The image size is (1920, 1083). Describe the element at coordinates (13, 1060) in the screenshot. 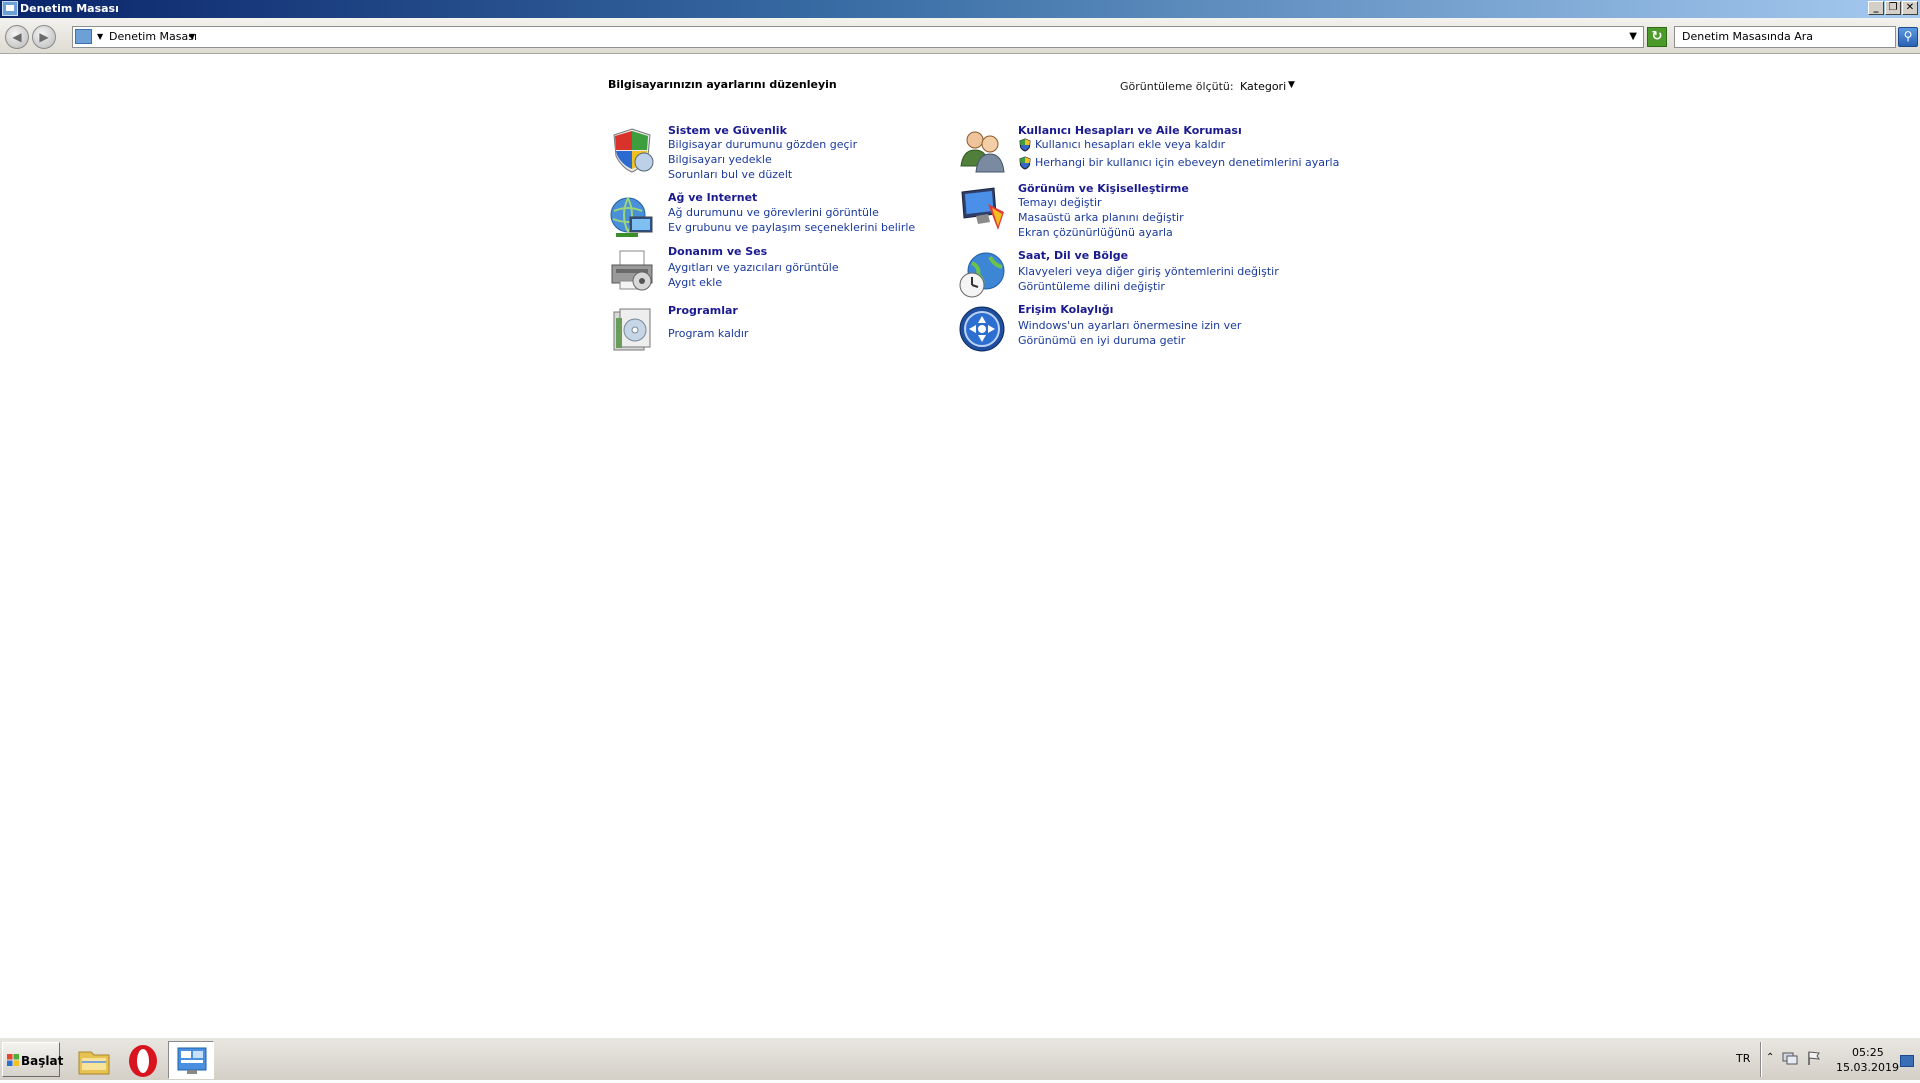

I see `windows-logo-icon` at that location.